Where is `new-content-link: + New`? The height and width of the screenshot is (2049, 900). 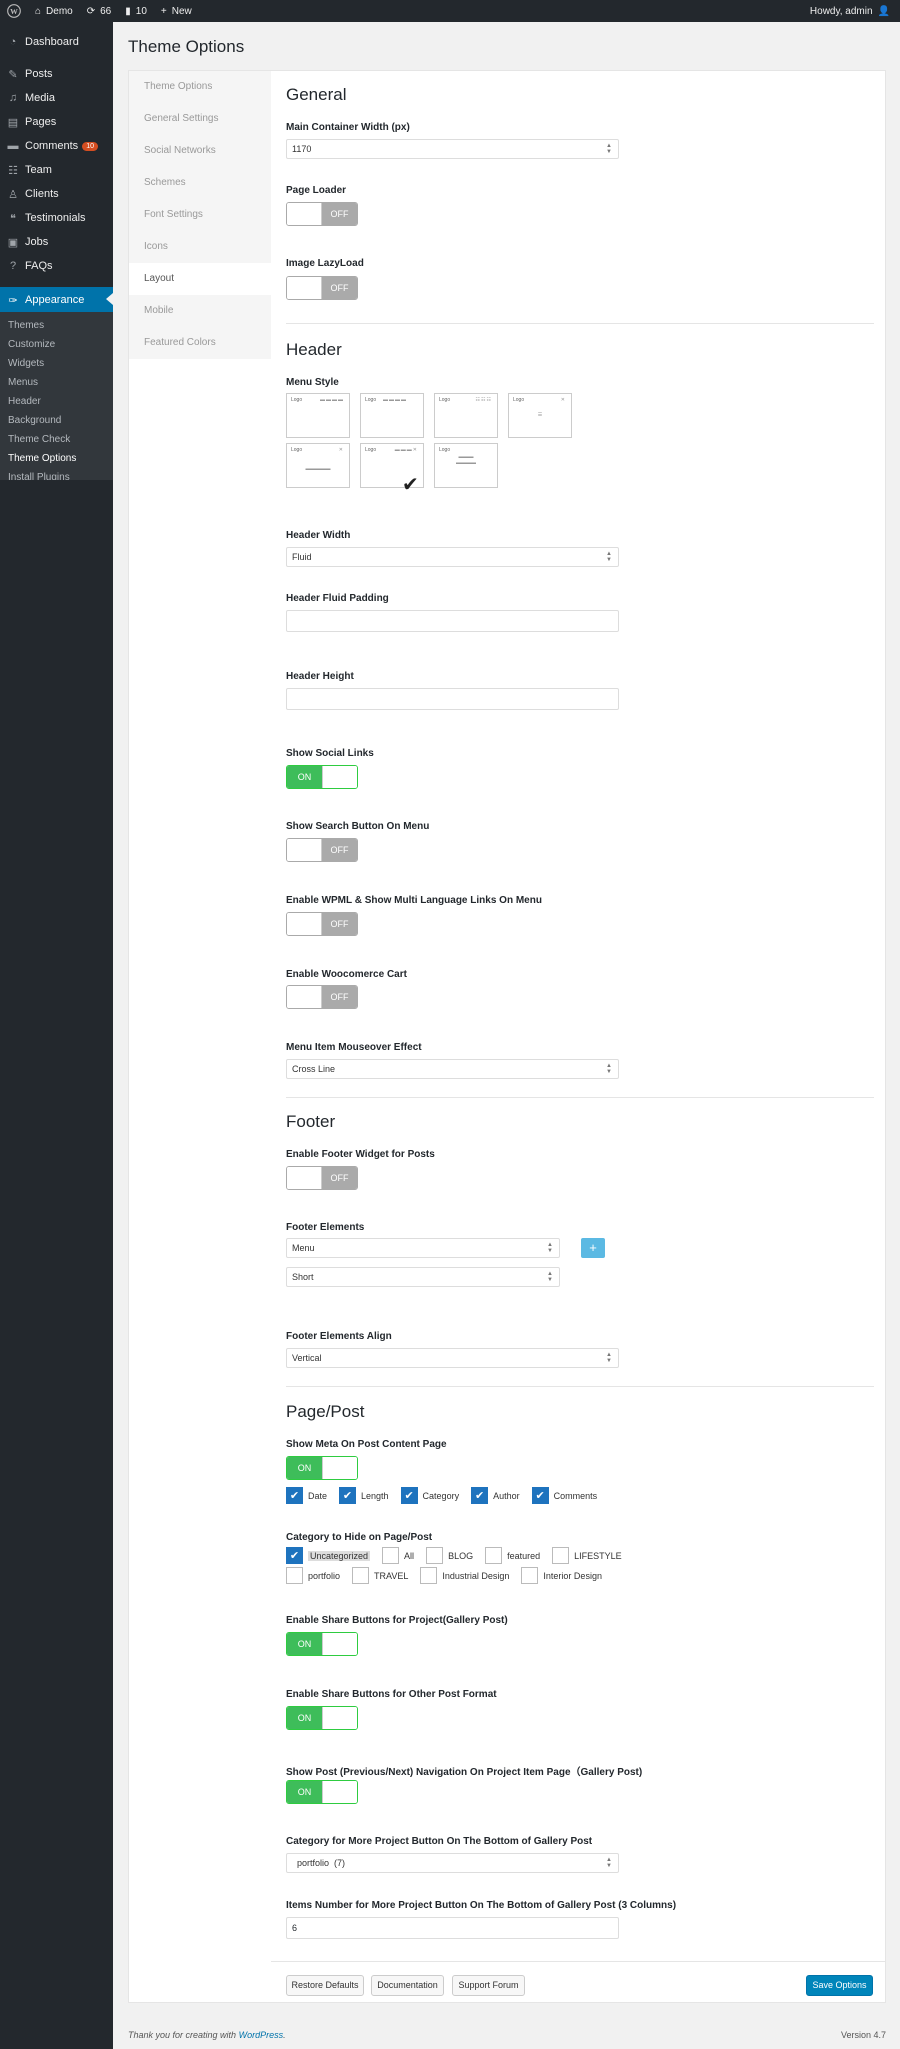 new-content-link: + New is located at coordinates (176, 11).